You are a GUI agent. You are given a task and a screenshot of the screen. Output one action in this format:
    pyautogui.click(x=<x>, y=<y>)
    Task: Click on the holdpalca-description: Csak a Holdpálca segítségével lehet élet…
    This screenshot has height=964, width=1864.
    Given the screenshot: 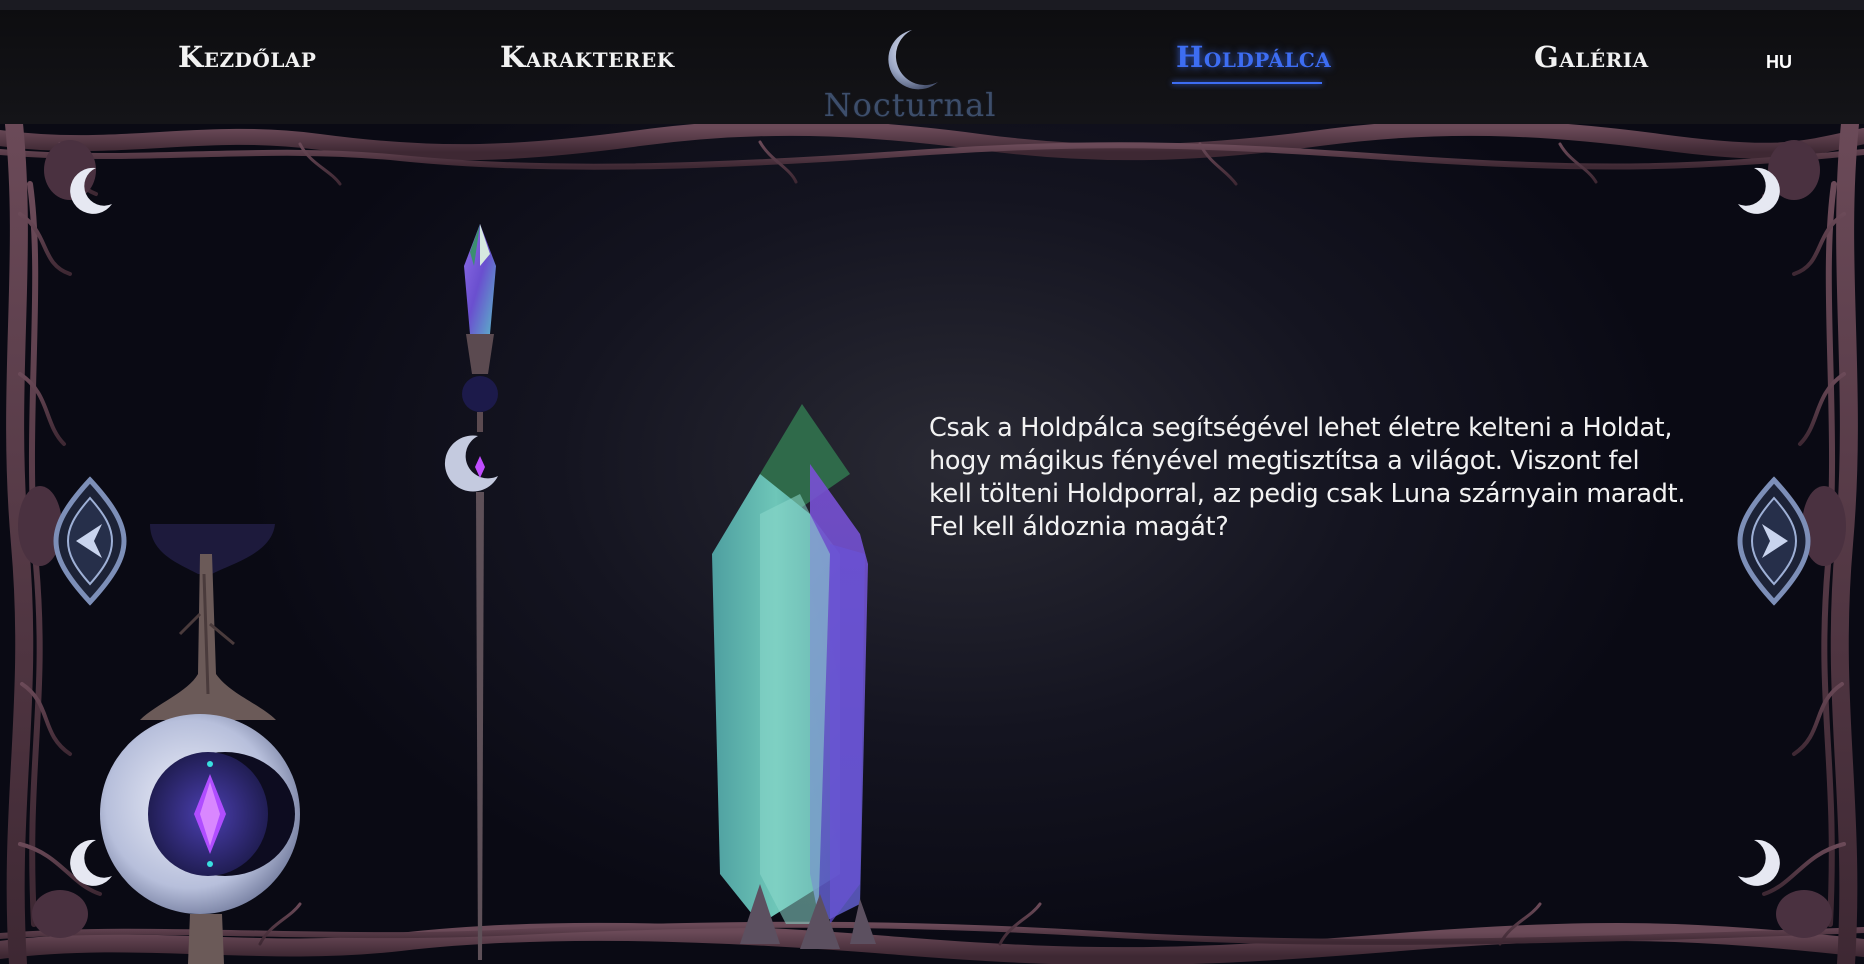 What is the action you would take?
    pyautogui.click(x=1307, y=477)
    